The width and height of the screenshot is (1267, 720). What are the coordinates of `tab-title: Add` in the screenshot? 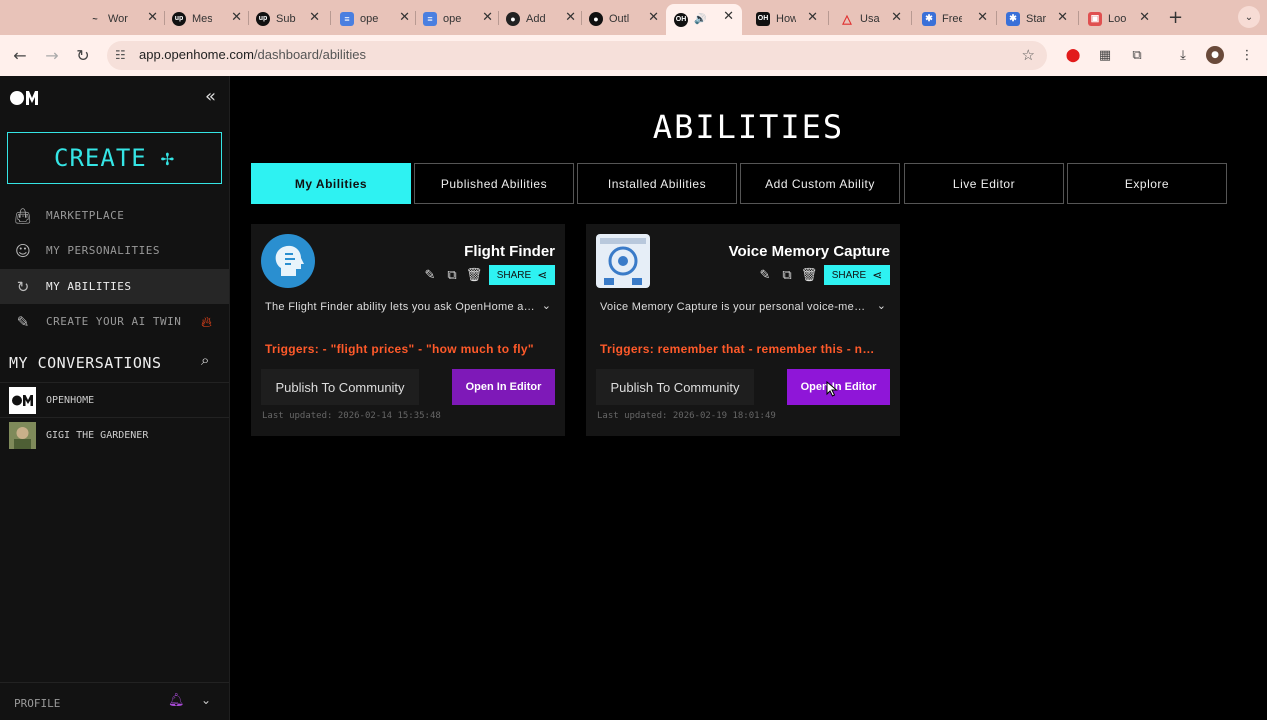 It's located at (536, 18).